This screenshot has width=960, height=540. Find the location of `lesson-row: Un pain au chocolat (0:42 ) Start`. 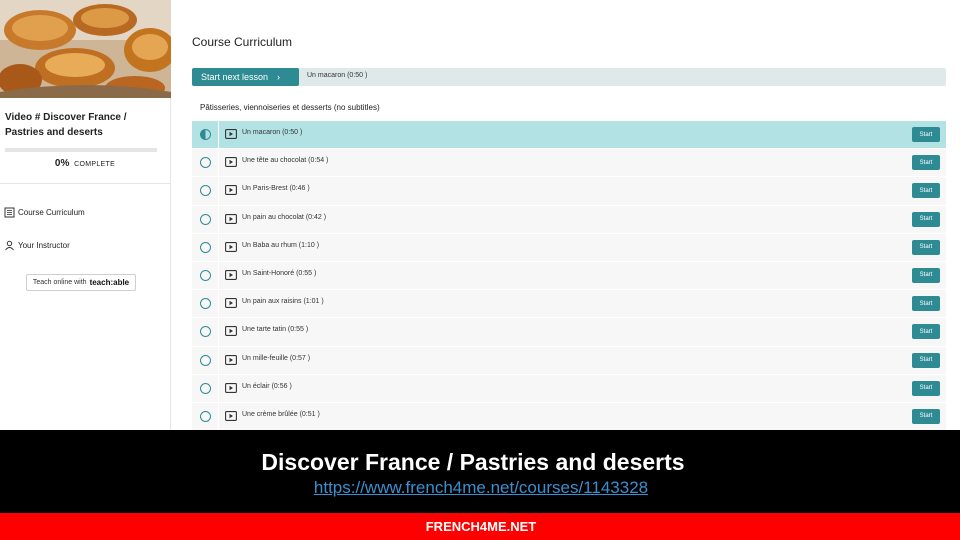

lesson-row: Un pain au chocolat (0:42 ) Start is located at coordinates (569, 219).